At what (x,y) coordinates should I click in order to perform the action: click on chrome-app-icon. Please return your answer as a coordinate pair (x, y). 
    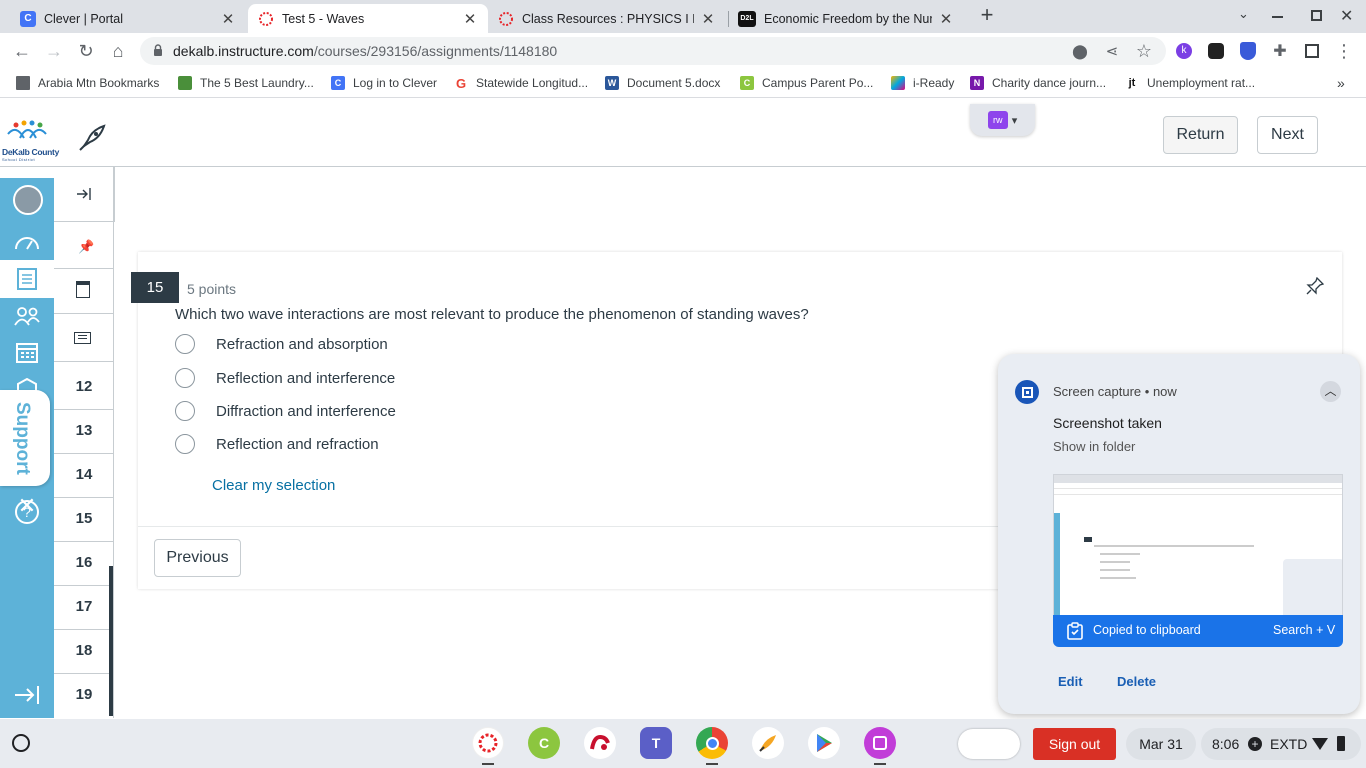
    Looking at the image, I should click on (712, 743).